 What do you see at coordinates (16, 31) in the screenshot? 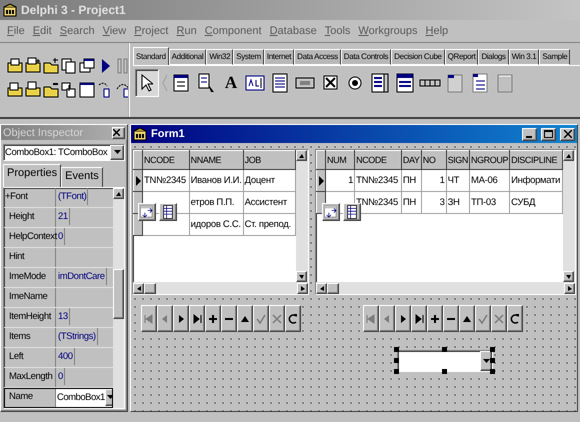
I see `menu-item: File` at bounding box center [16, 31].